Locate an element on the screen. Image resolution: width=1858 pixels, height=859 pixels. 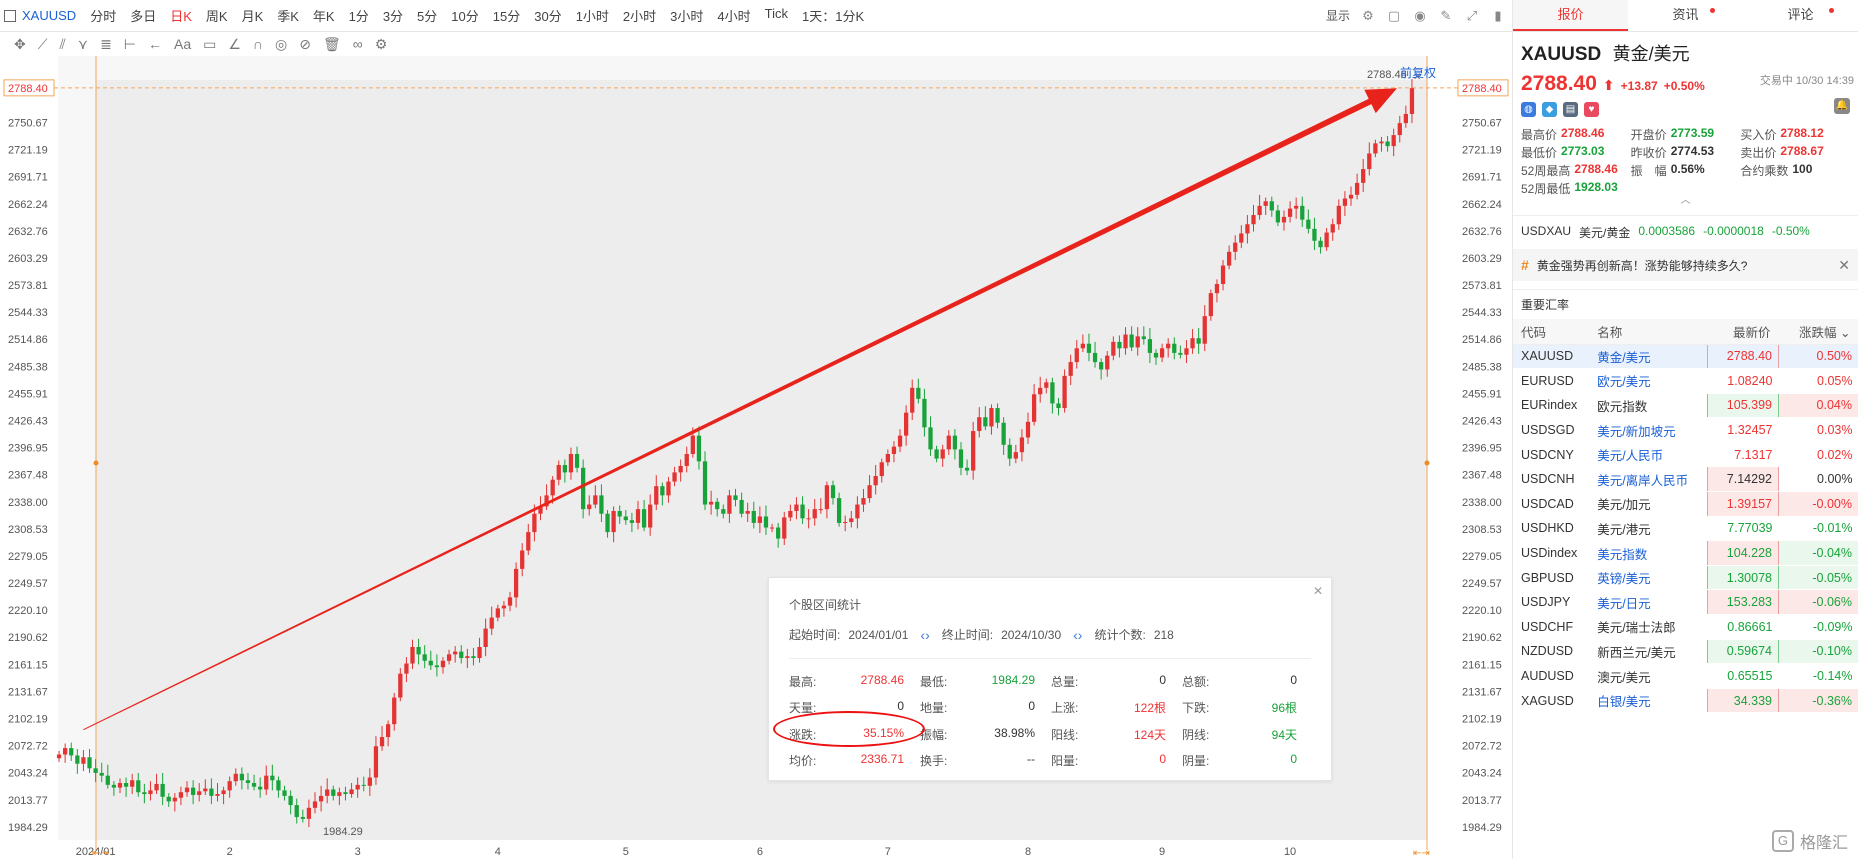
bell-icon: 🔔 is located at coordinates (1842, 106).